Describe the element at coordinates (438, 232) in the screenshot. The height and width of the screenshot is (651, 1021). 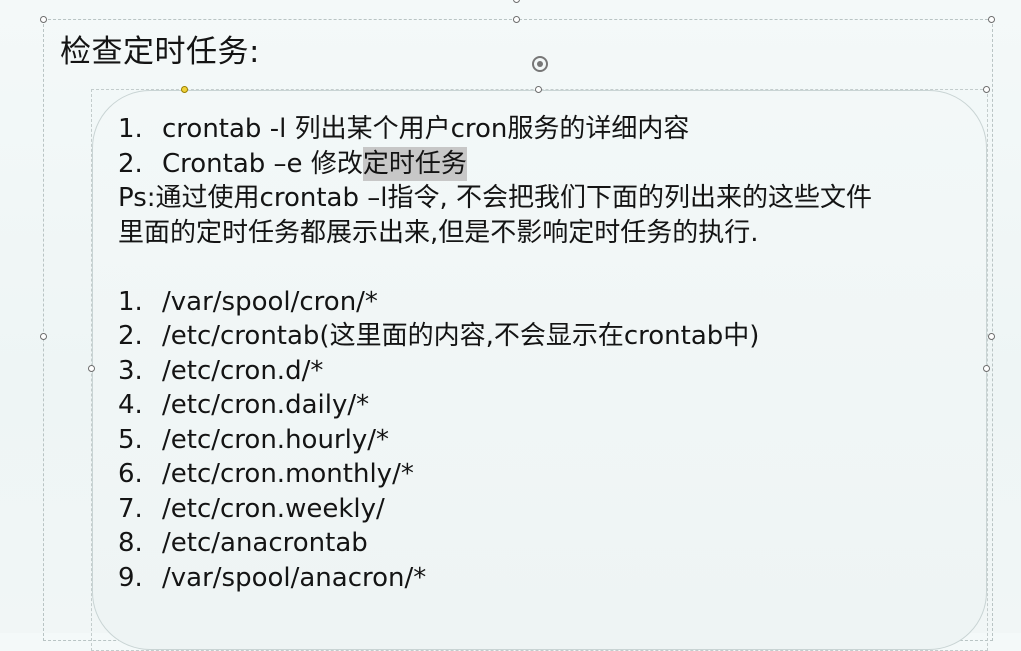
I see `ps-note-line-2: 里面的定时任务都展示出来,但是不影响定时任务的执行.` at that location.